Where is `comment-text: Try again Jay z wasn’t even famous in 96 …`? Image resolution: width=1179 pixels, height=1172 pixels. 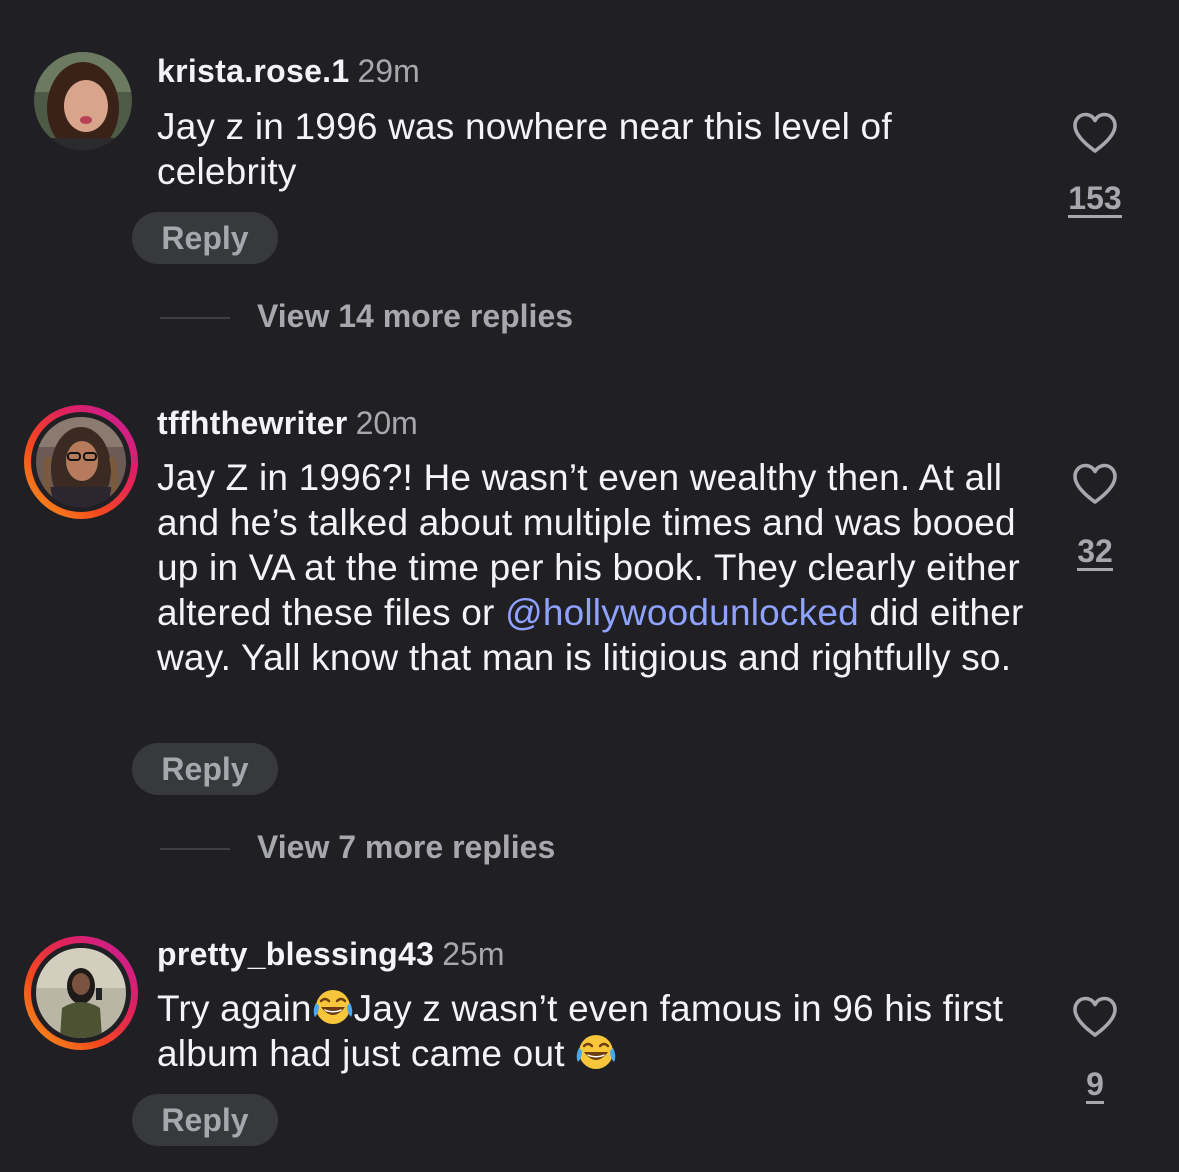 comment-text: Try again Jay z wasn’t even famous in 96 … is located at coordinates (597, 1031).